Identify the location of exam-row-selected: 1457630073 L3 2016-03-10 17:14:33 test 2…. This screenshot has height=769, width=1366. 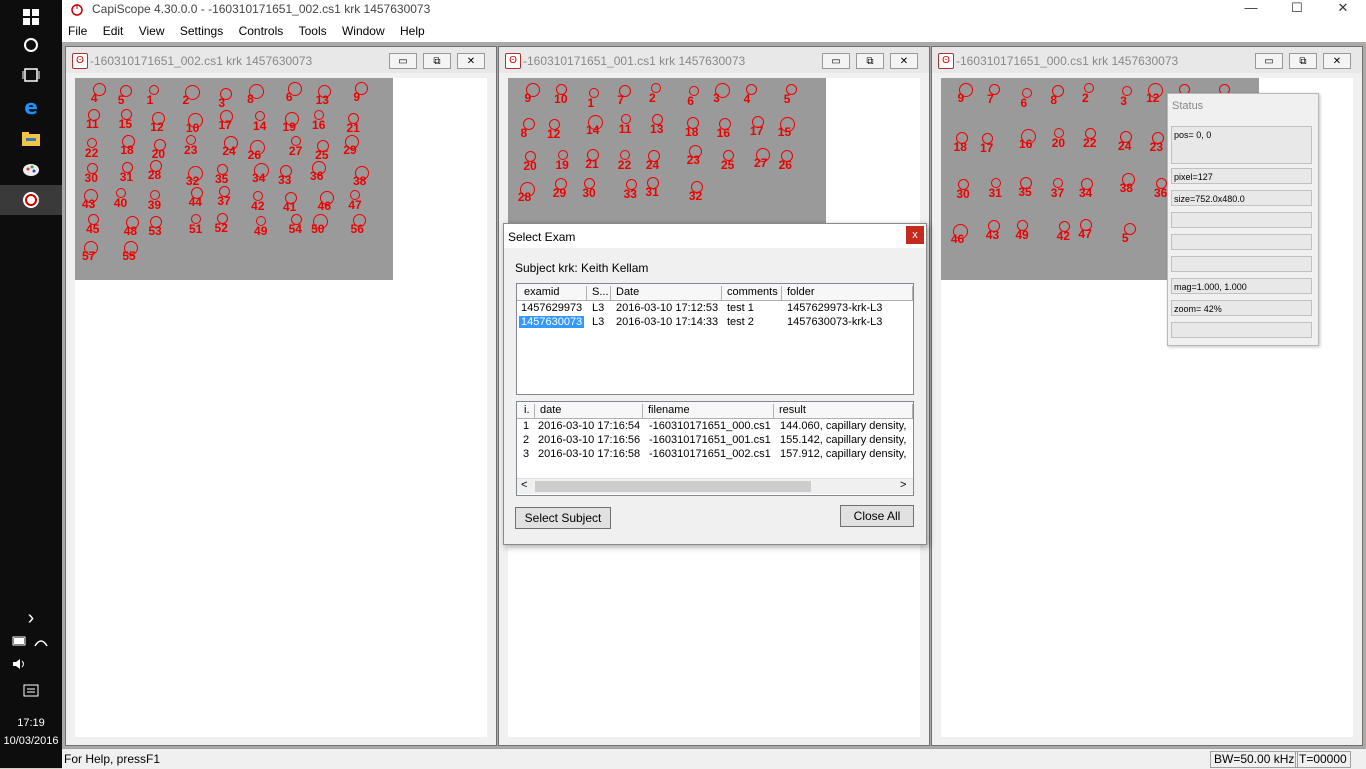
(715, 323).